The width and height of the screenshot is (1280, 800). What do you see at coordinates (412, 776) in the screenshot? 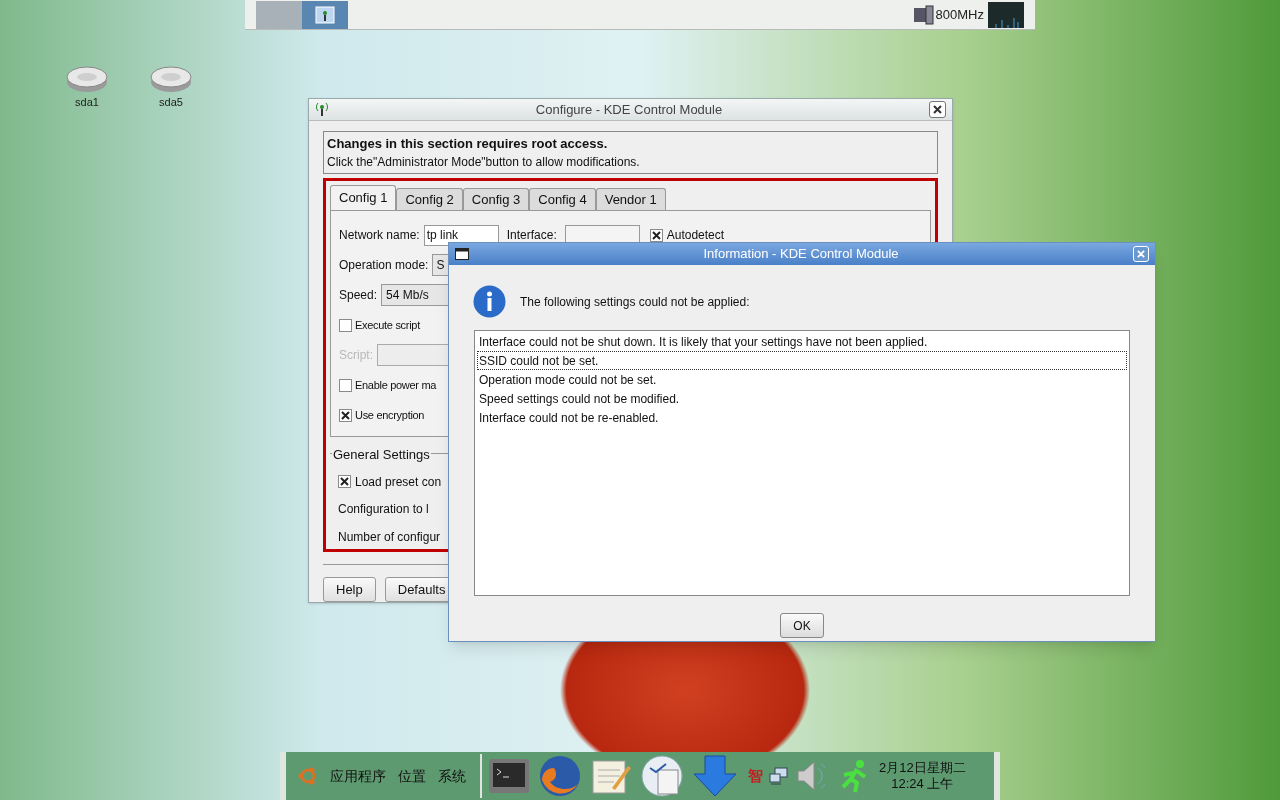
I see `panel-menu: 位置` at bounding box center [412, 776].